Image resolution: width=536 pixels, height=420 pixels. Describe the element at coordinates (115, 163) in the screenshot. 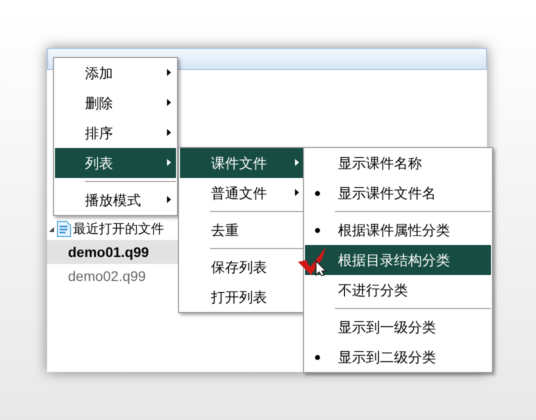

I see `menu-item: 列表` at that location.